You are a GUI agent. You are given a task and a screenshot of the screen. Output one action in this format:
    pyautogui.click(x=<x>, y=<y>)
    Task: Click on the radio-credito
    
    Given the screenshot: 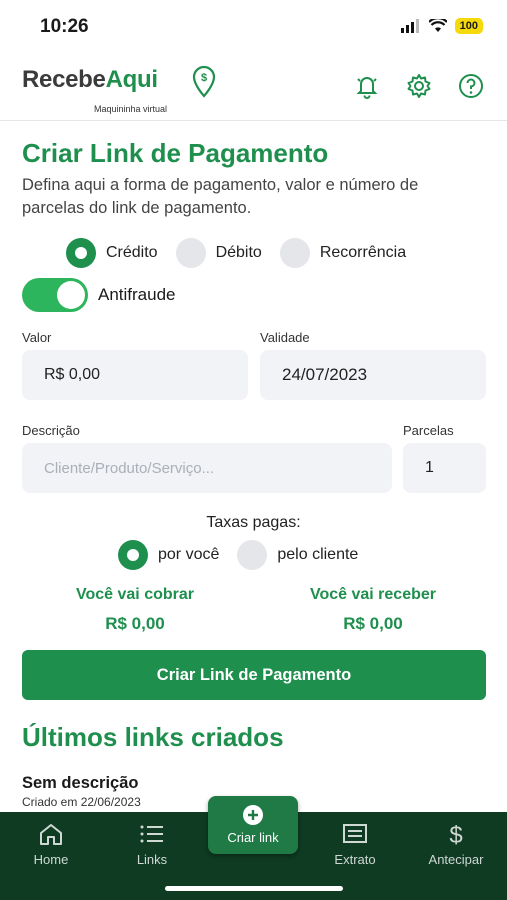 What is the action you would take?
    pyautogui.click(x=81, y=253)
    